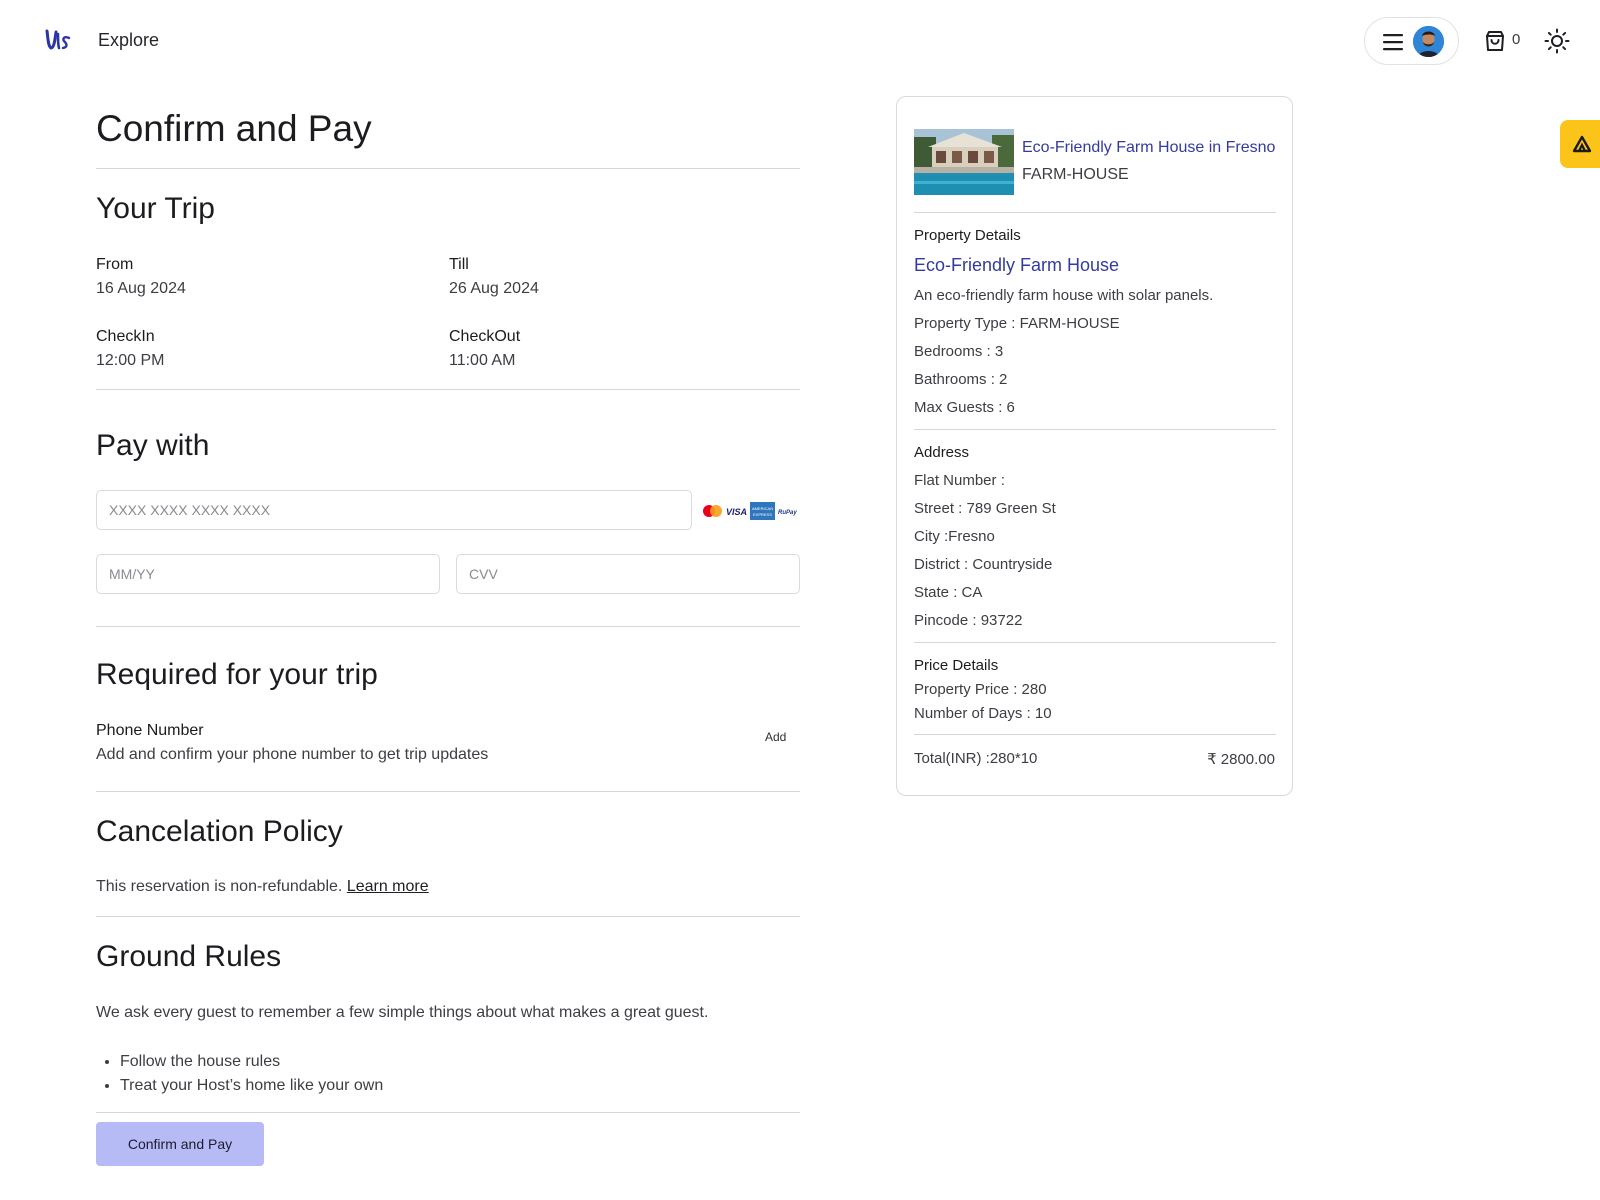  Describe the element at coordinates (219, 886) in the screenshot. I see `cancellation-policy-text: This reservation is non-refundable.` at that location.